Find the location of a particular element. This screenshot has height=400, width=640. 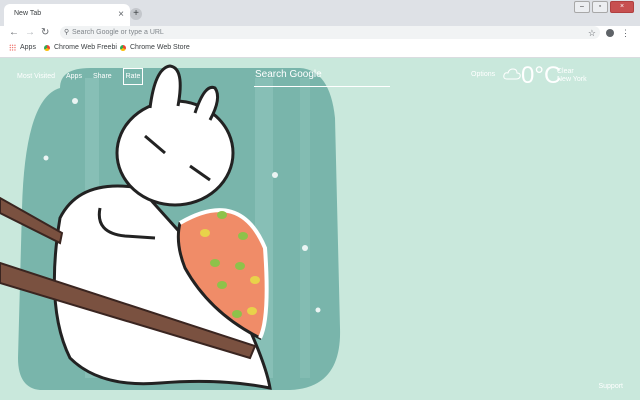

omnibox: ⚲ Search Google or type a URL is located at coordinates (330, 32).